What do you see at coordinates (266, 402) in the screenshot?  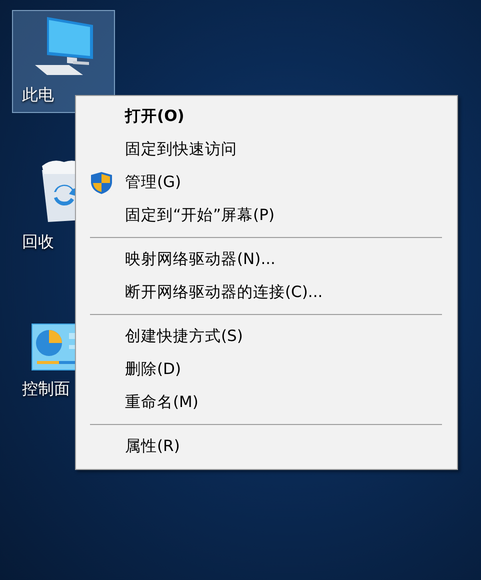 I see `menu-item: 重命名(M)` at bounding box center [266, 402].